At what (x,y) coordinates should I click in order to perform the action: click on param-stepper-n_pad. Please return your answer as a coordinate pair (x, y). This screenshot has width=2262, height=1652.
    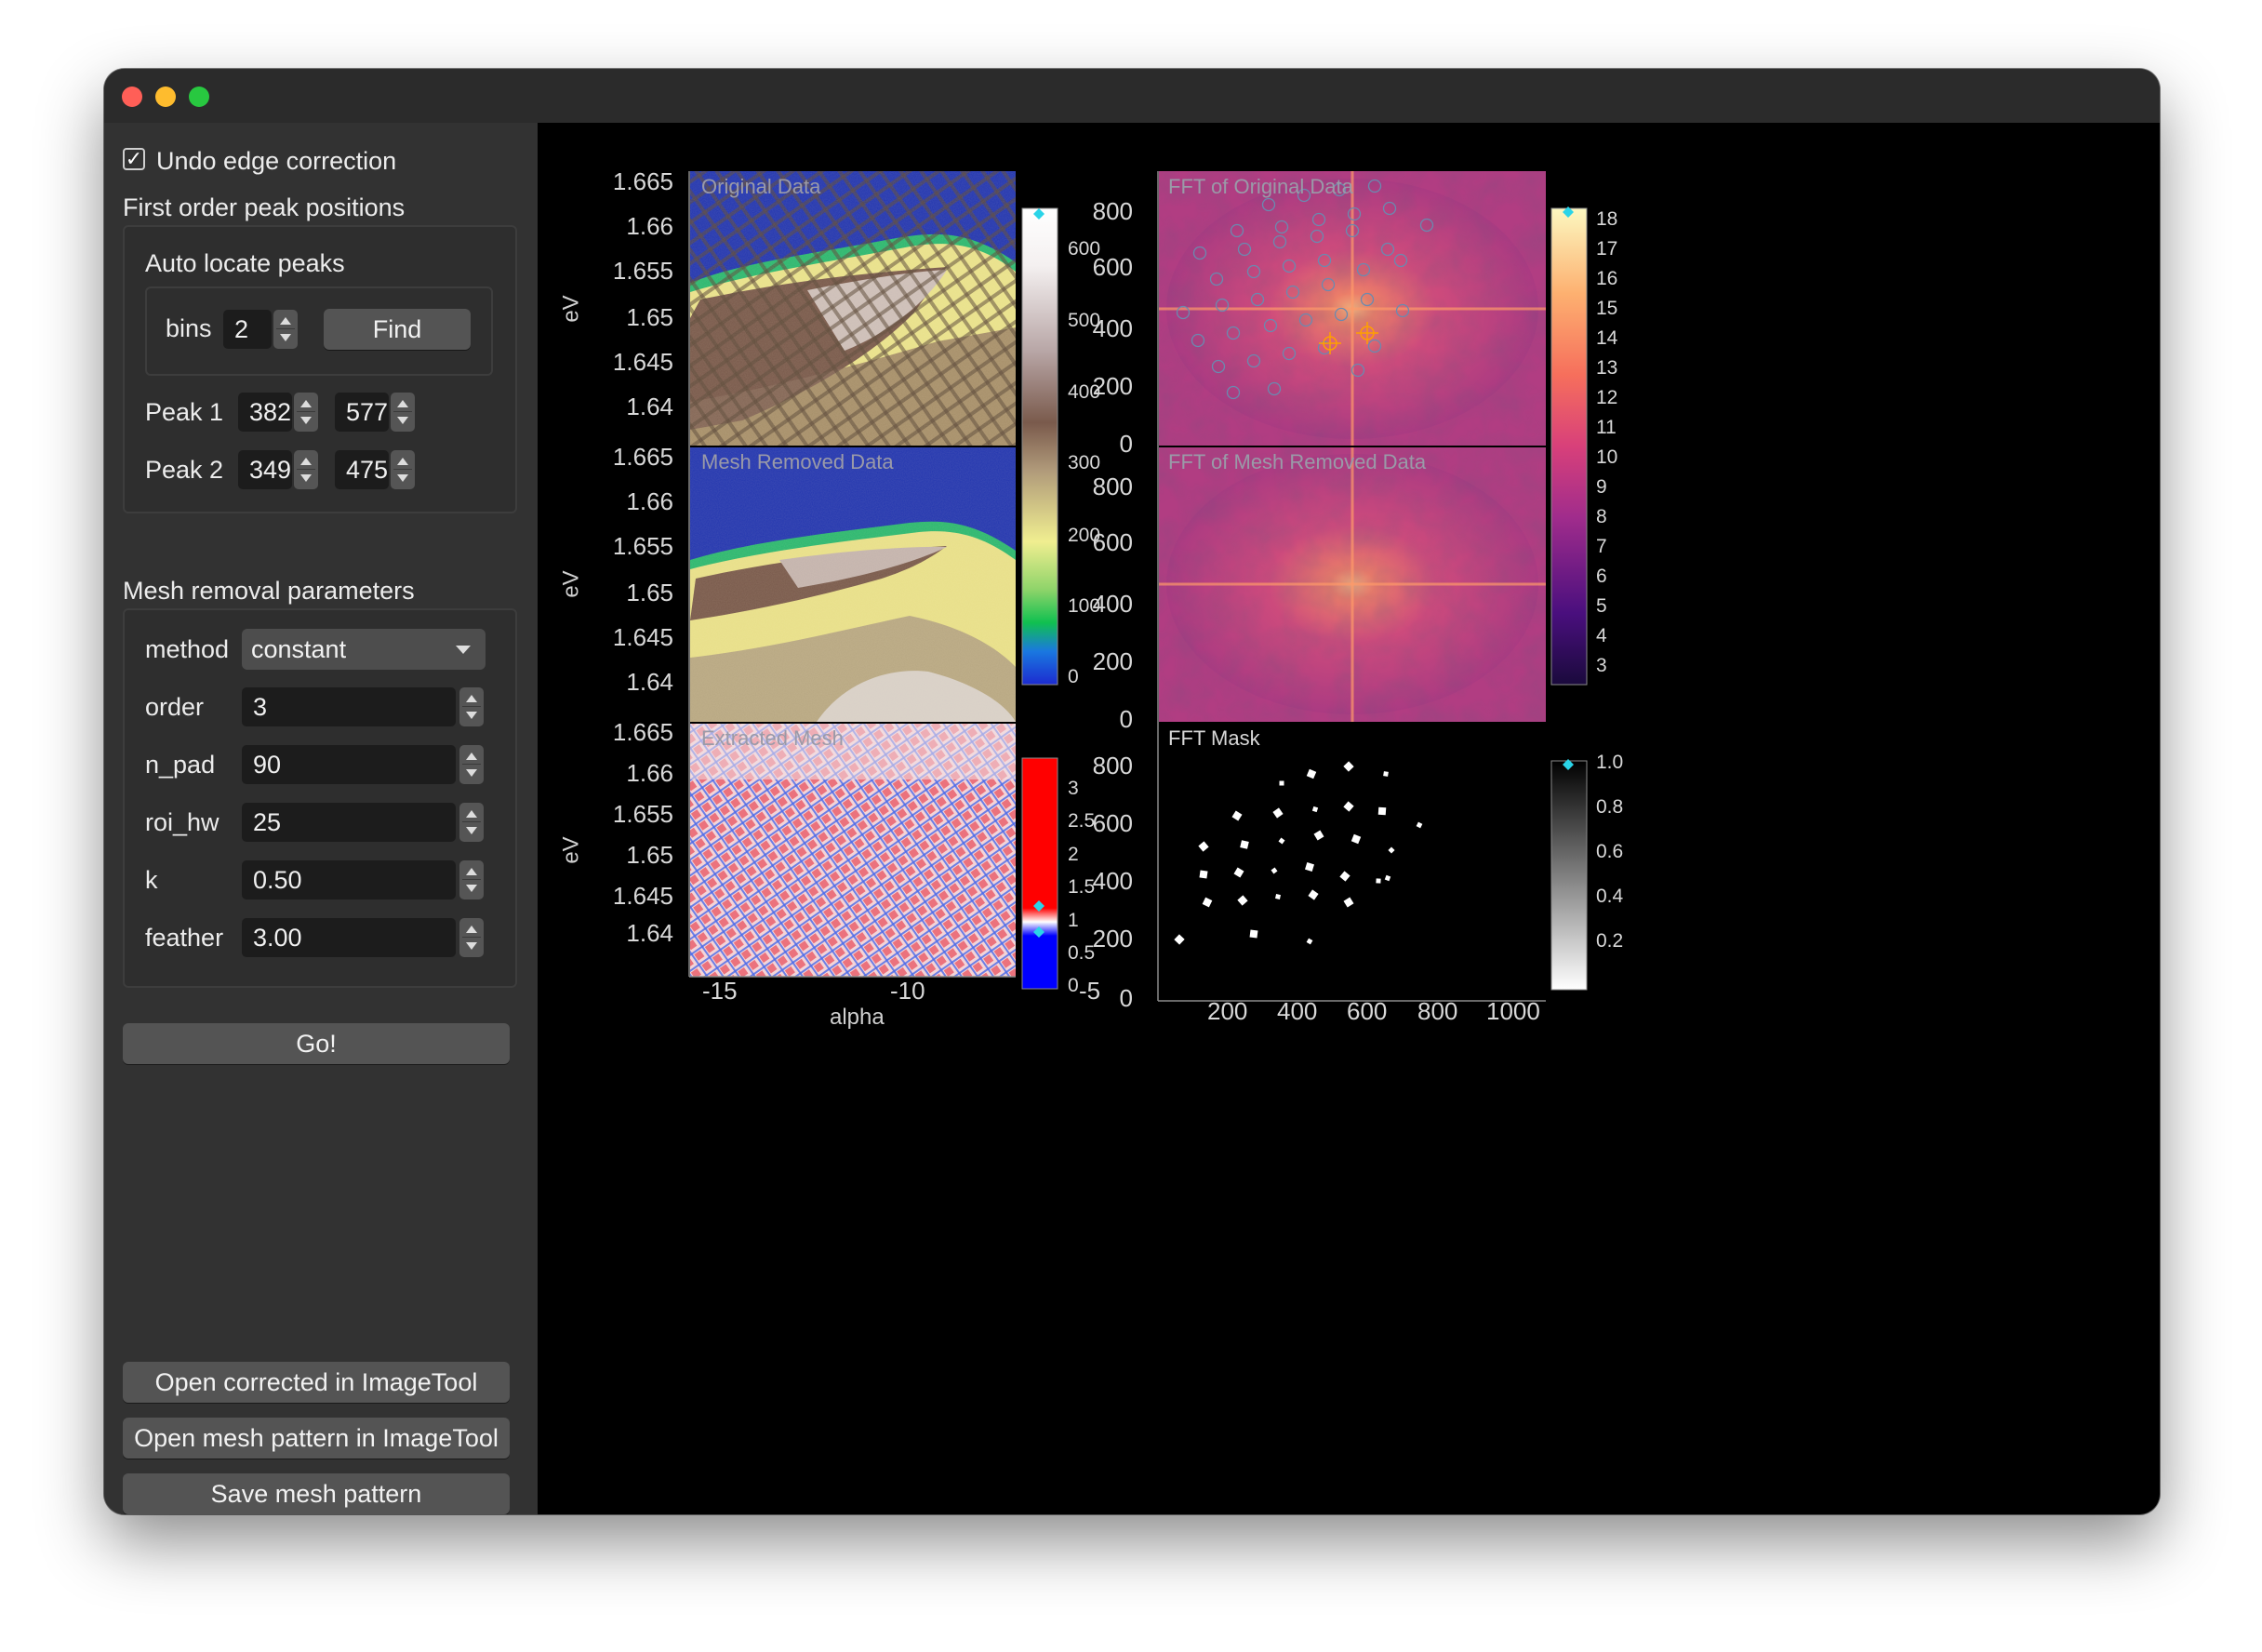
    Looking at the image, I should click on (471, 764).